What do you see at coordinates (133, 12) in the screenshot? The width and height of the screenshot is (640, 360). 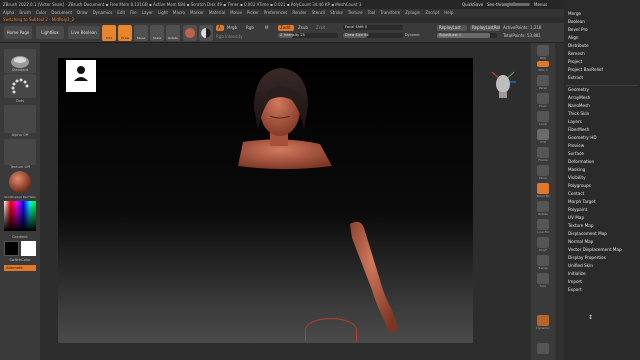 I see `menu-file: File` at bounding box center [133, 12].